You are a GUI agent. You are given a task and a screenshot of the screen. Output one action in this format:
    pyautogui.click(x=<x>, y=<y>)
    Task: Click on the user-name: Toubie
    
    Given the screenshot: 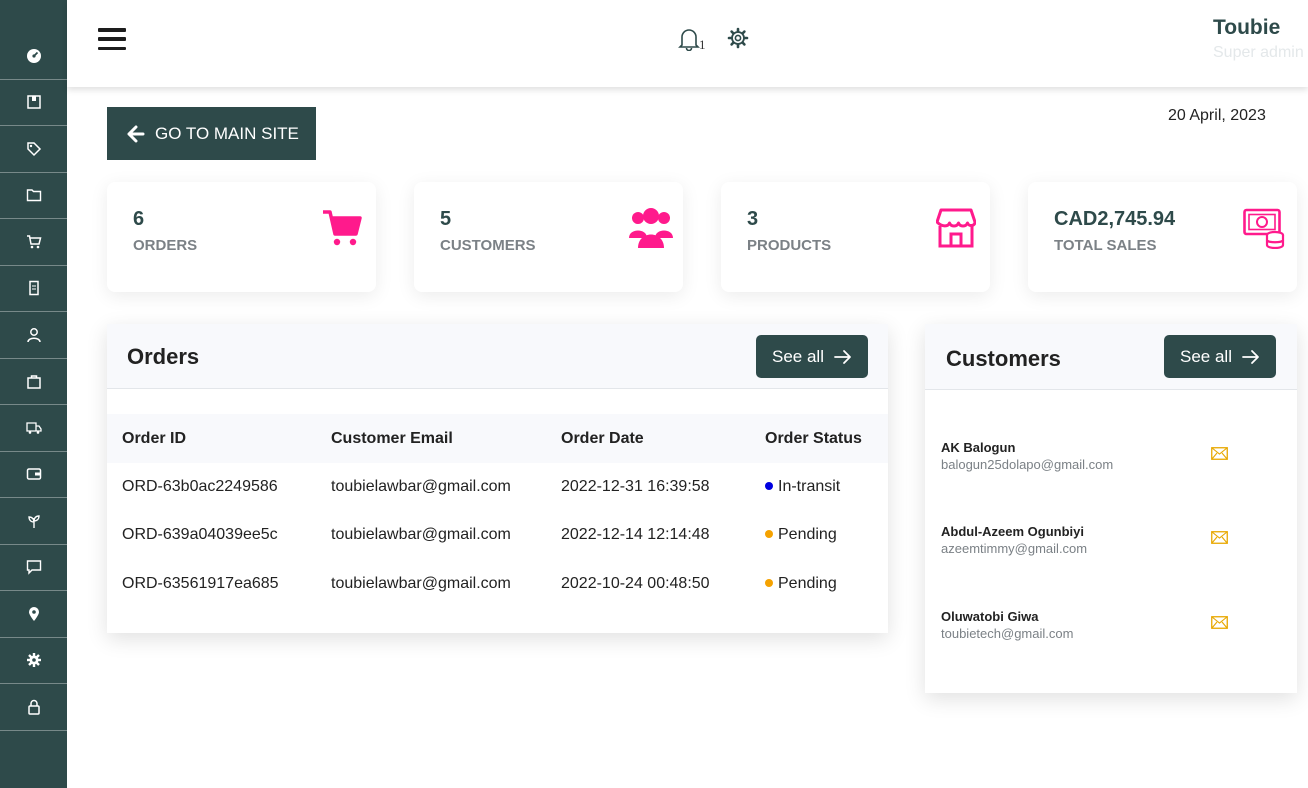 What is the action you would take?
    pyautogui.click(x=1246, y=28)
    